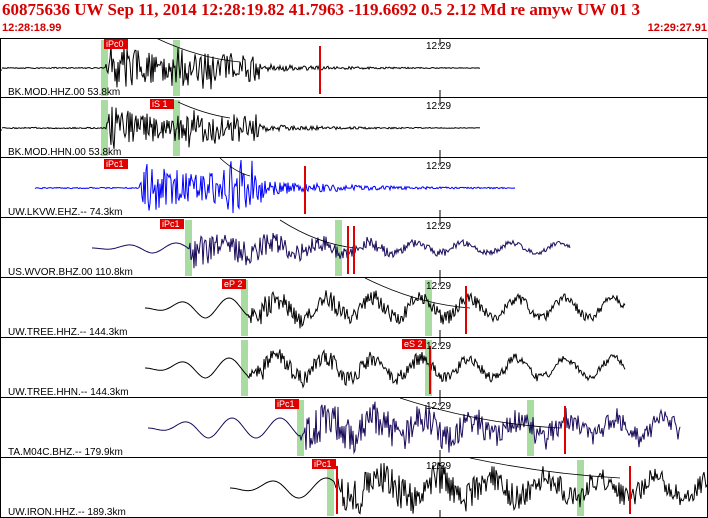 The height and width of the screenshot is (518, 708). Describe the element at coordinates (32, 28) in the screenshot. I see `start-time: 12:28:18.99` at that location.